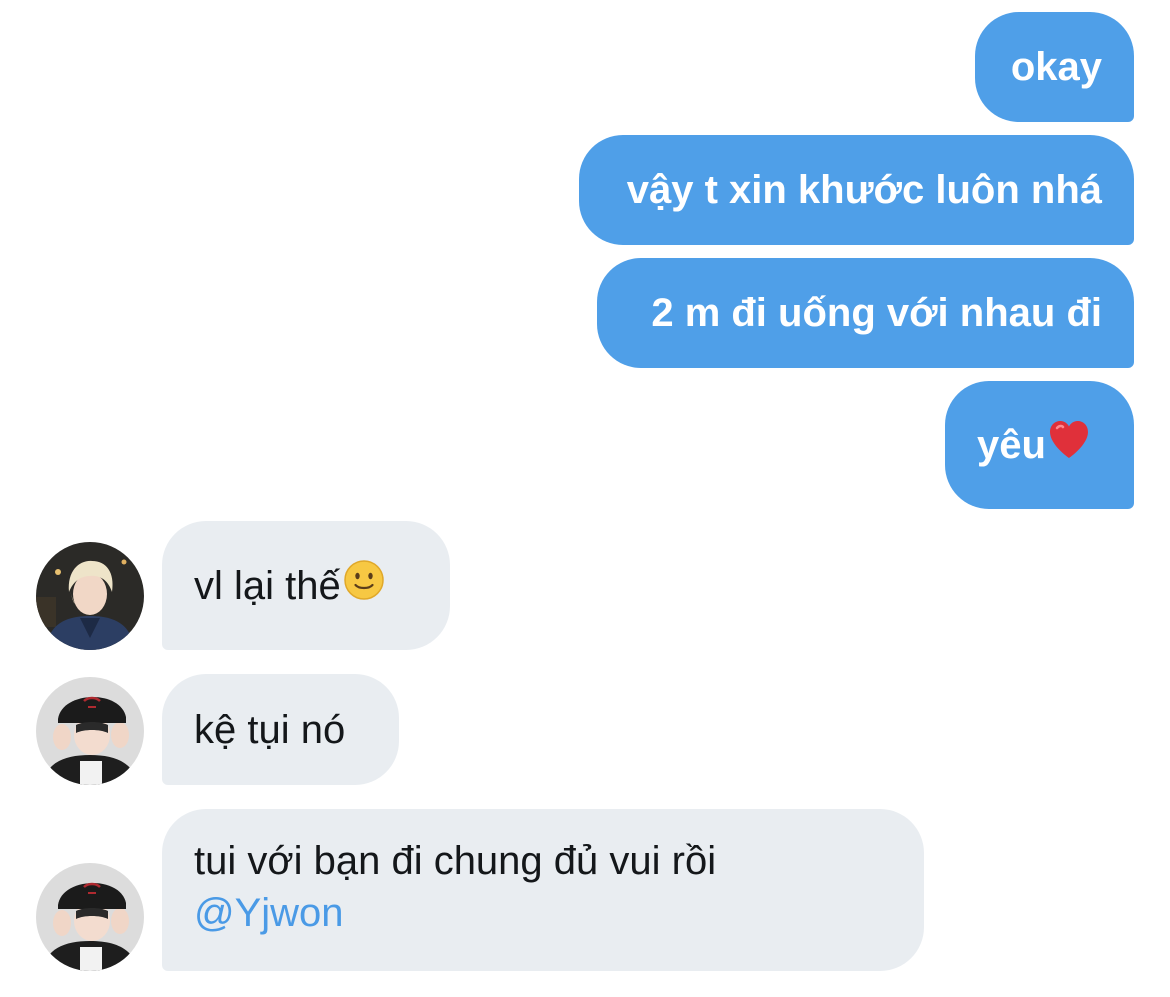 Image resolution: width=1170 pixels, height=997 pixels. Describe the element at coordinates (90, 596) in the screenshot. I see `avatar-blond-hair` at that location.